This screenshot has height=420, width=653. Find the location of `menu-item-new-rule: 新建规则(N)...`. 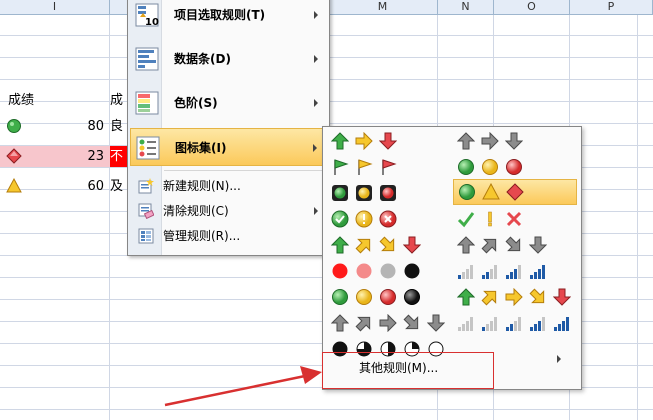

menu-item-new-rule: 新建规则(N)... is located at coordinates (228, 186).